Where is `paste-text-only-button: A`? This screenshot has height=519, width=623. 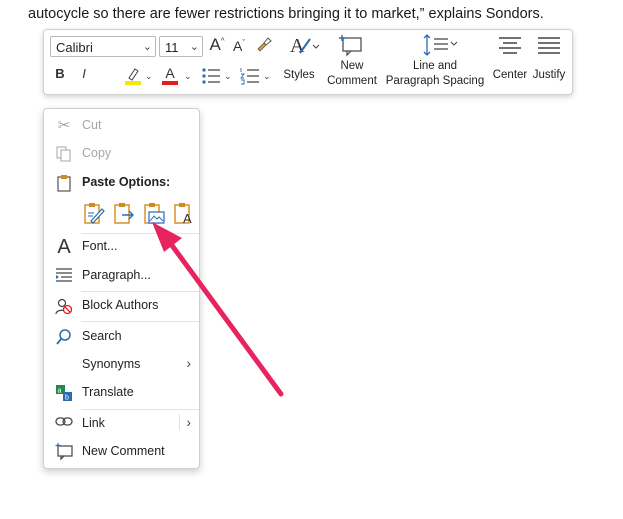
paste-text-only-button: A is located at coordinates (184, 213).